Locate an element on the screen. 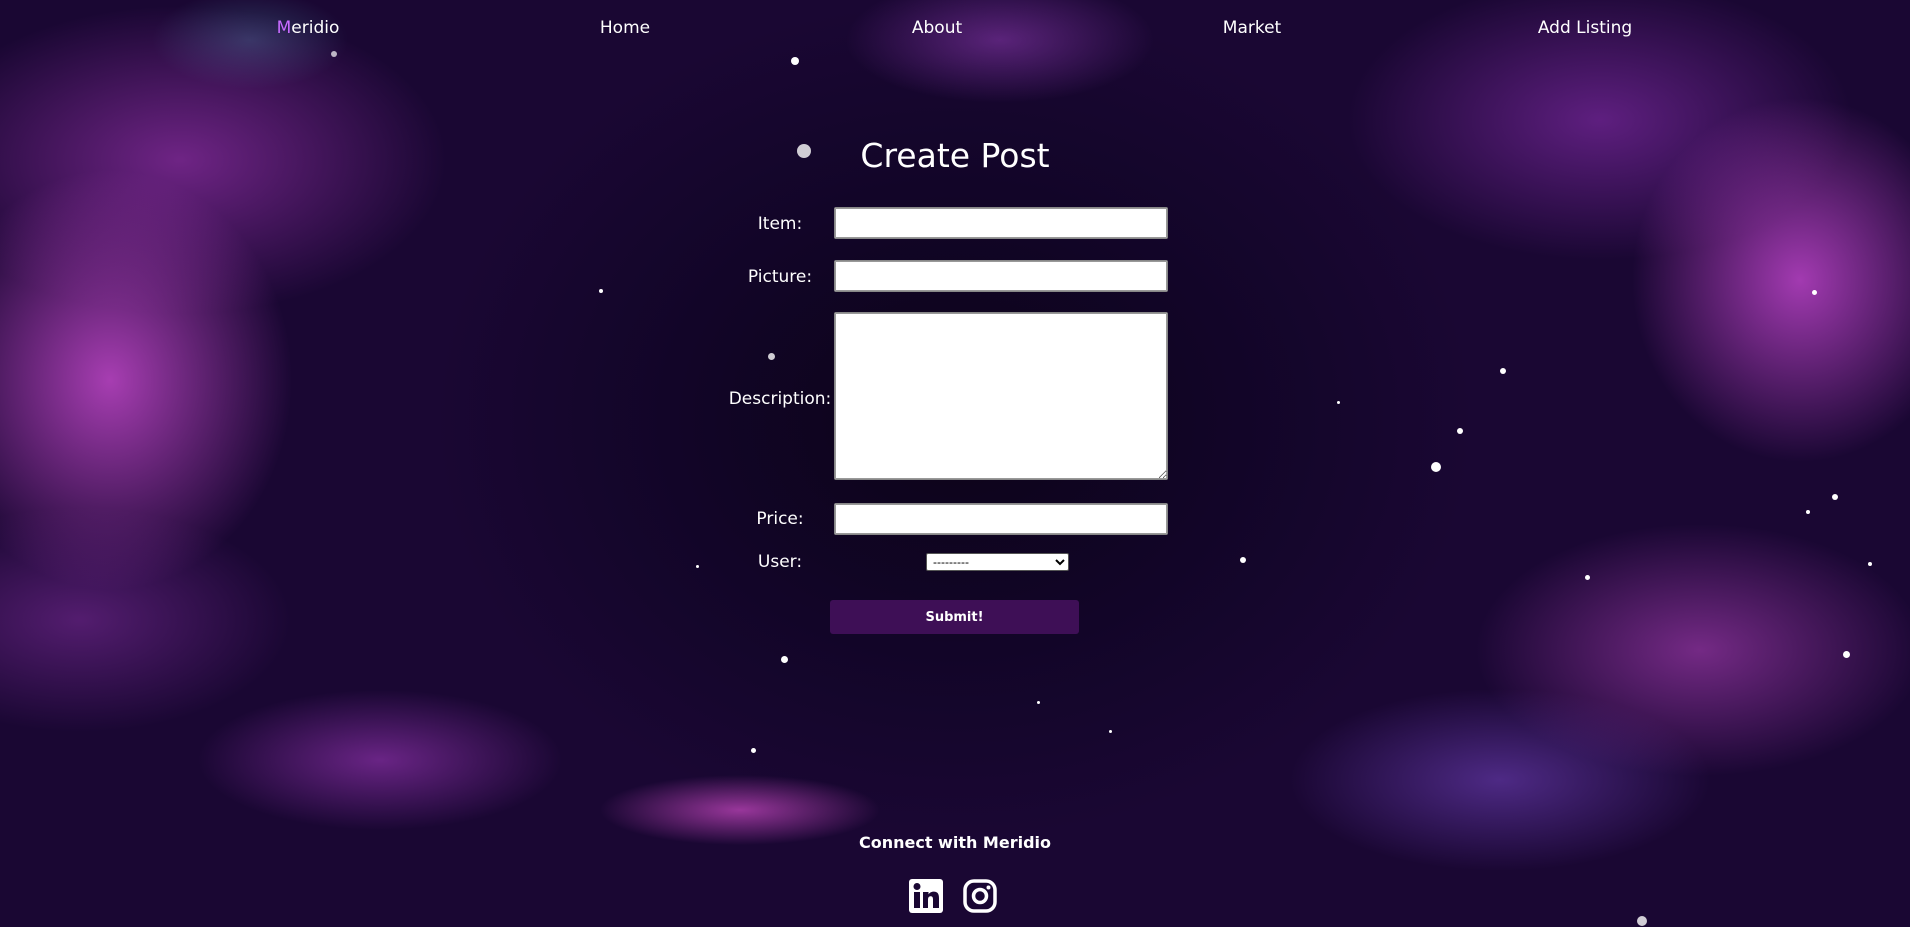  brand-first-letter: M is located at coordinates (284, 28).